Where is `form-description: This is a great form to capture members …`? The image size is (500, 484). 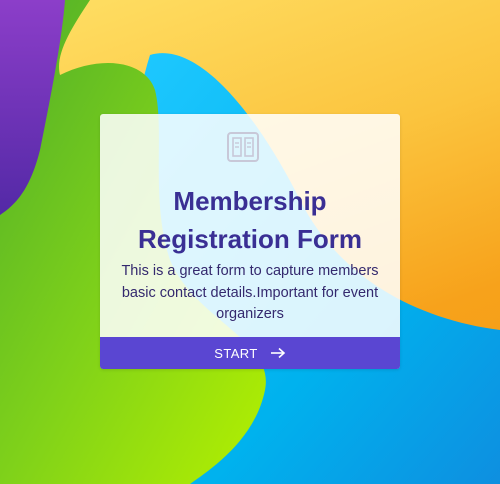 form-description: This is a great form to capture members … is located at coordinates (250, 292).